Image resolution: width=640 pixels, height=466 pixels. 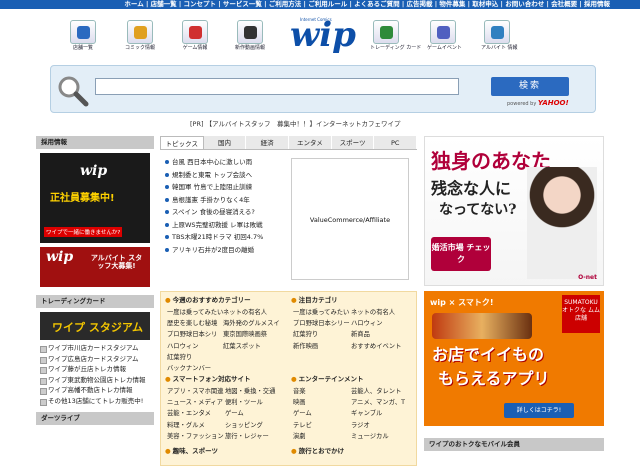 I want to click on tab-pc: PC, so click(x=396, y=142).